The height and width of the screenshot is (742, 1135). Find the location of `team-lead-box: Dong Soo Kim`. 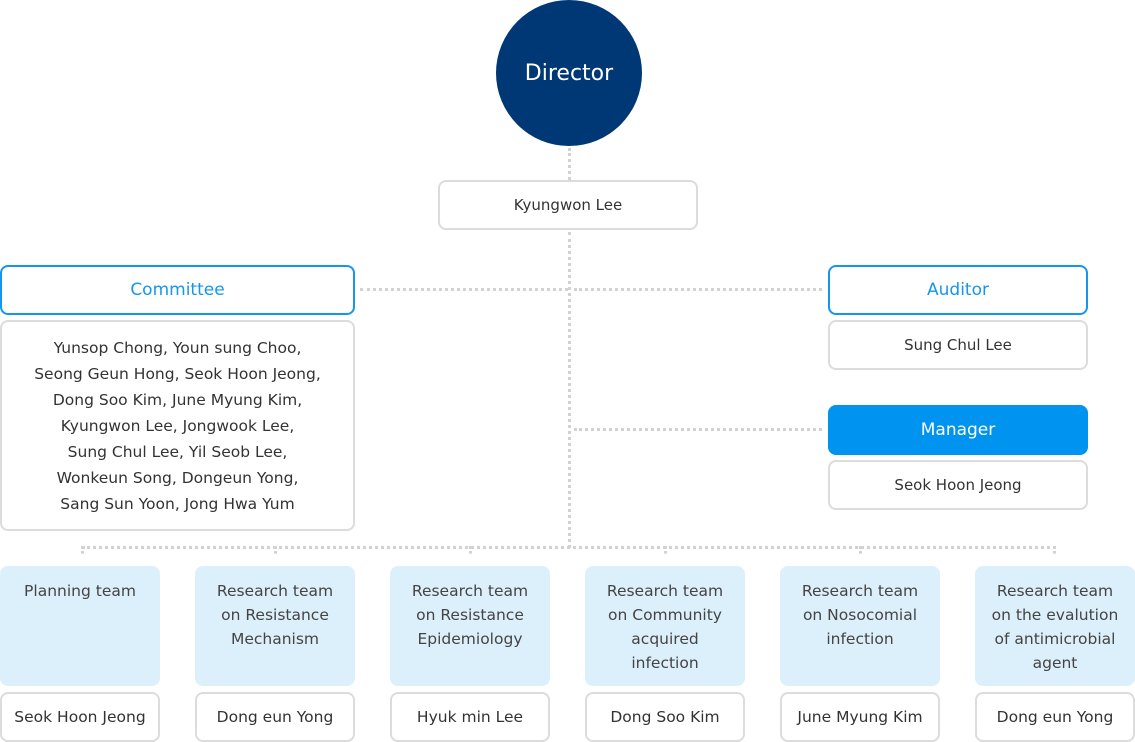

team-lead-box: Dong Soo Kim is located at coordinates (665, 717).